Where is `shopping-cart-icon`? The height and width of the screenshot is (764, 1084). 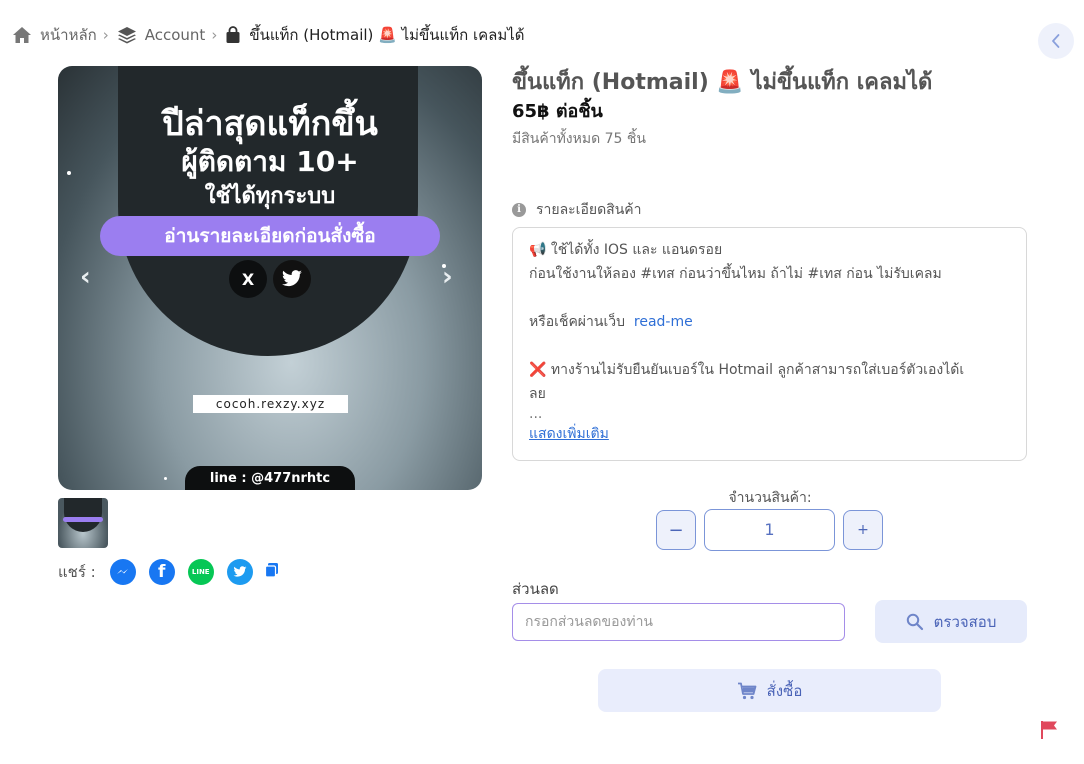 shopping-cart-icon is located at coordinates (747, 690).